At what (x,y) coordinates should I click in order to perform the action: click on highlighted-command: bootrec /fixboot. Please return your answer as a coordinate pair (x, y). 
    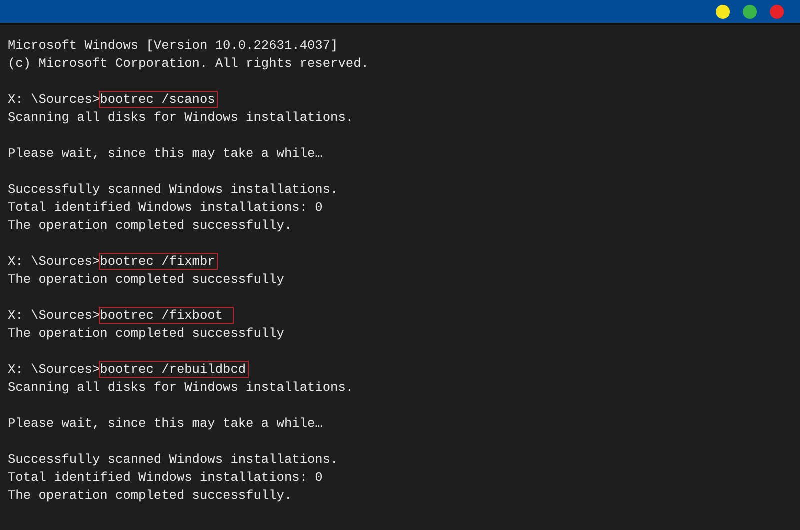
    Looking at the image, I should click on (166, 315).